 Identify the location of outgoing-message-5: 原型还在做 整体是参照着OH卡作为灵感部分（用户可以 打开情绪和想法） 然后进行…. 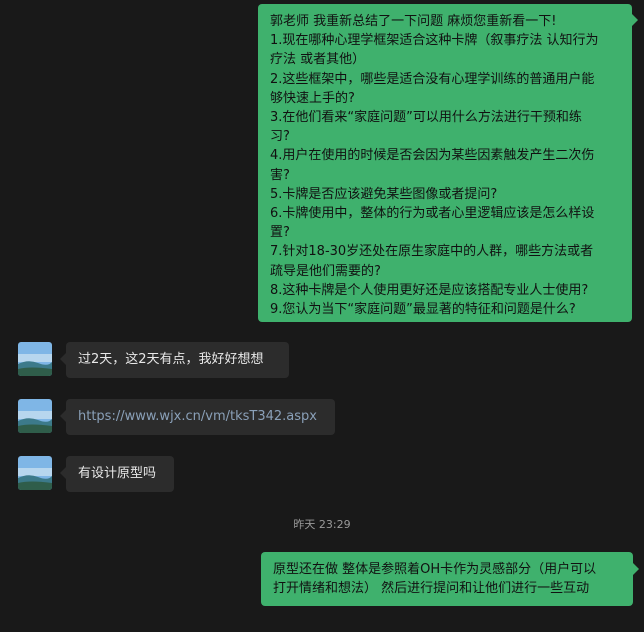
(447, 579).